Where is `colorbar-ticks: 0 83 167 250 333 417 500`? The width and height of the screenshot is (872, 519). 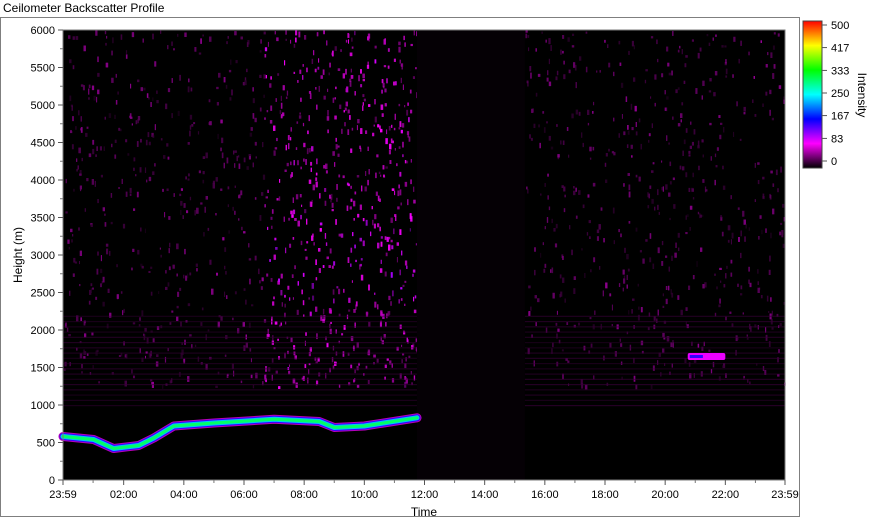 colorbar-ticks: 0 83 167 250 333 417 500 is located at coordinates (835, 94).